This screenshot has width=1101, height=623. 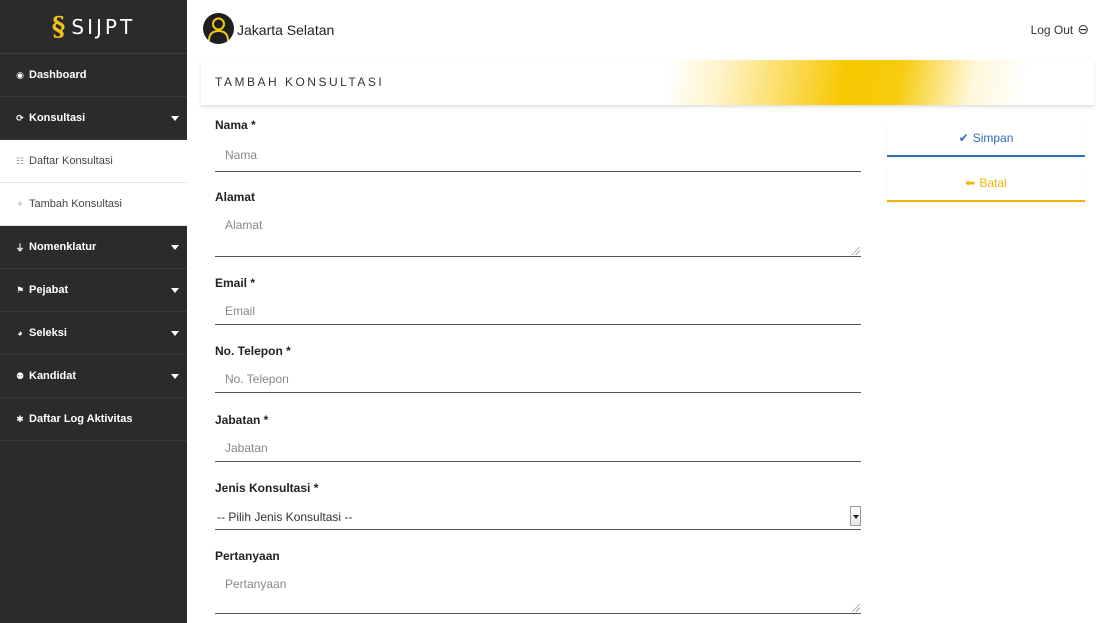 I want to click on plus-icon: +, so click(x=20, y=204).